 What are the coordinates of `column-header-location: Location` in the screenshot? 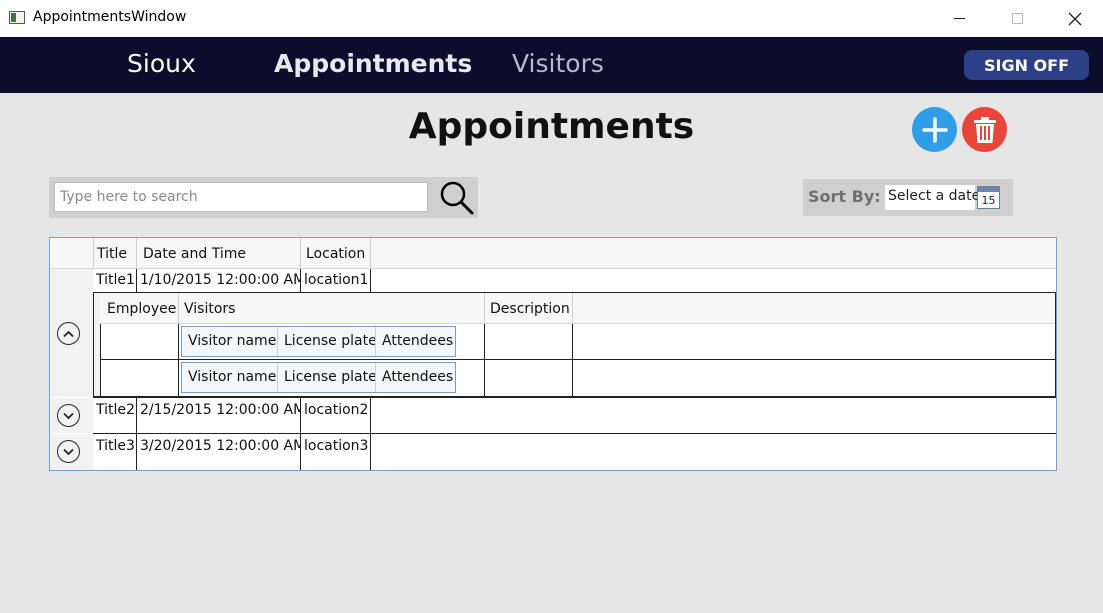 It's located at (335, 253).